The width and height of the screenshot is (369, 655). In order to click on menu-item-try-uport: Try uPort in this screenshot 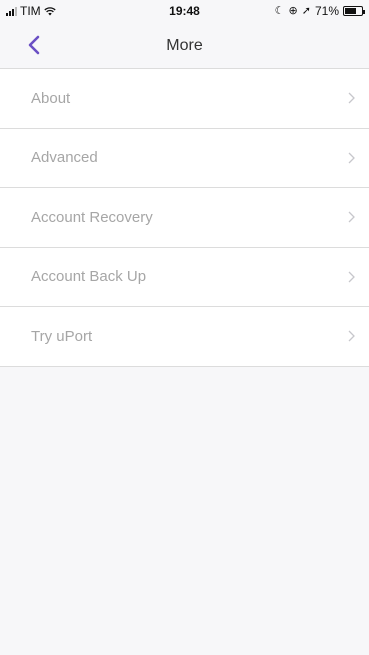, I will do `click(184, 337)`.